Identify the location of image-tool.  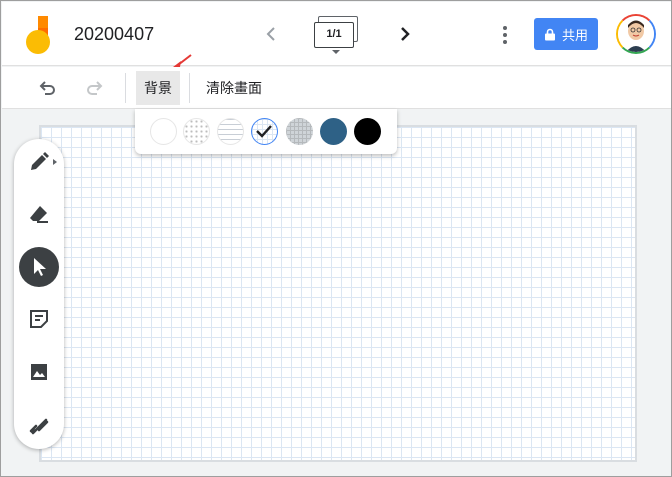
(39, 372).